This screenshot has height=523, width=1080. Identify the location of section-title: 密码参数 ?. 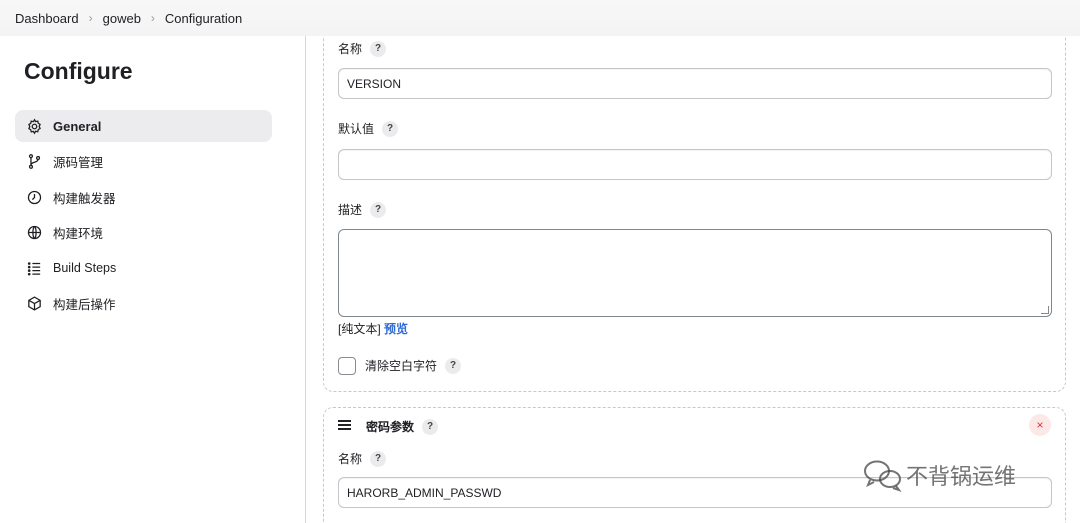
(402, 426).